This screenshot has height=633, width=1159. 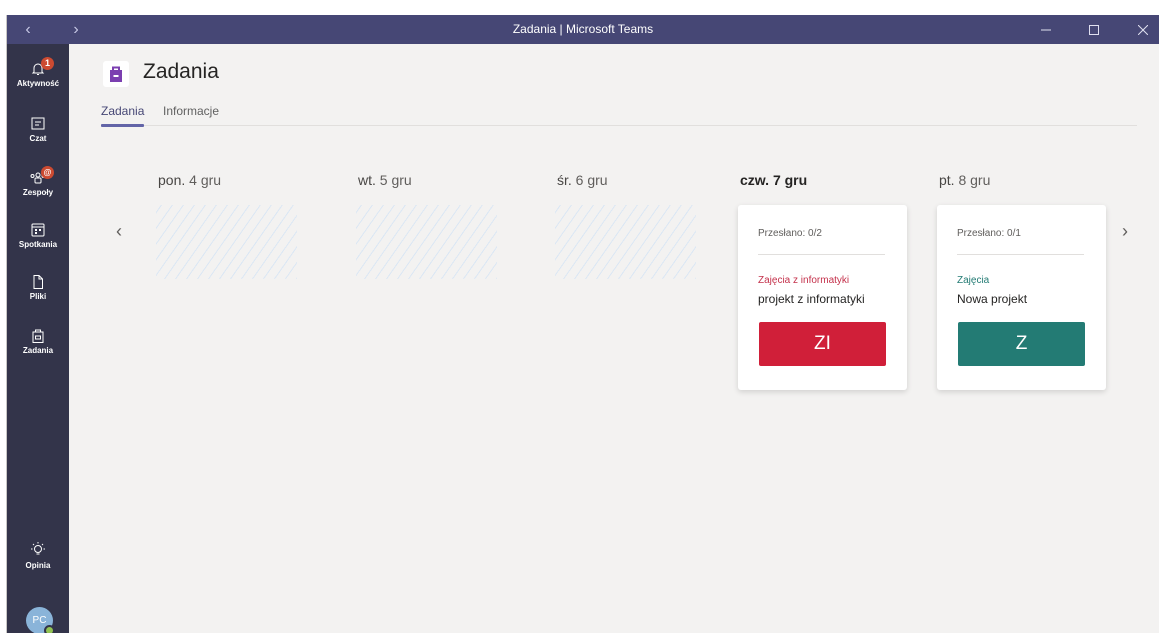 I want to click on rail-item-assignments: Zadania, so click(x=38, y=341).